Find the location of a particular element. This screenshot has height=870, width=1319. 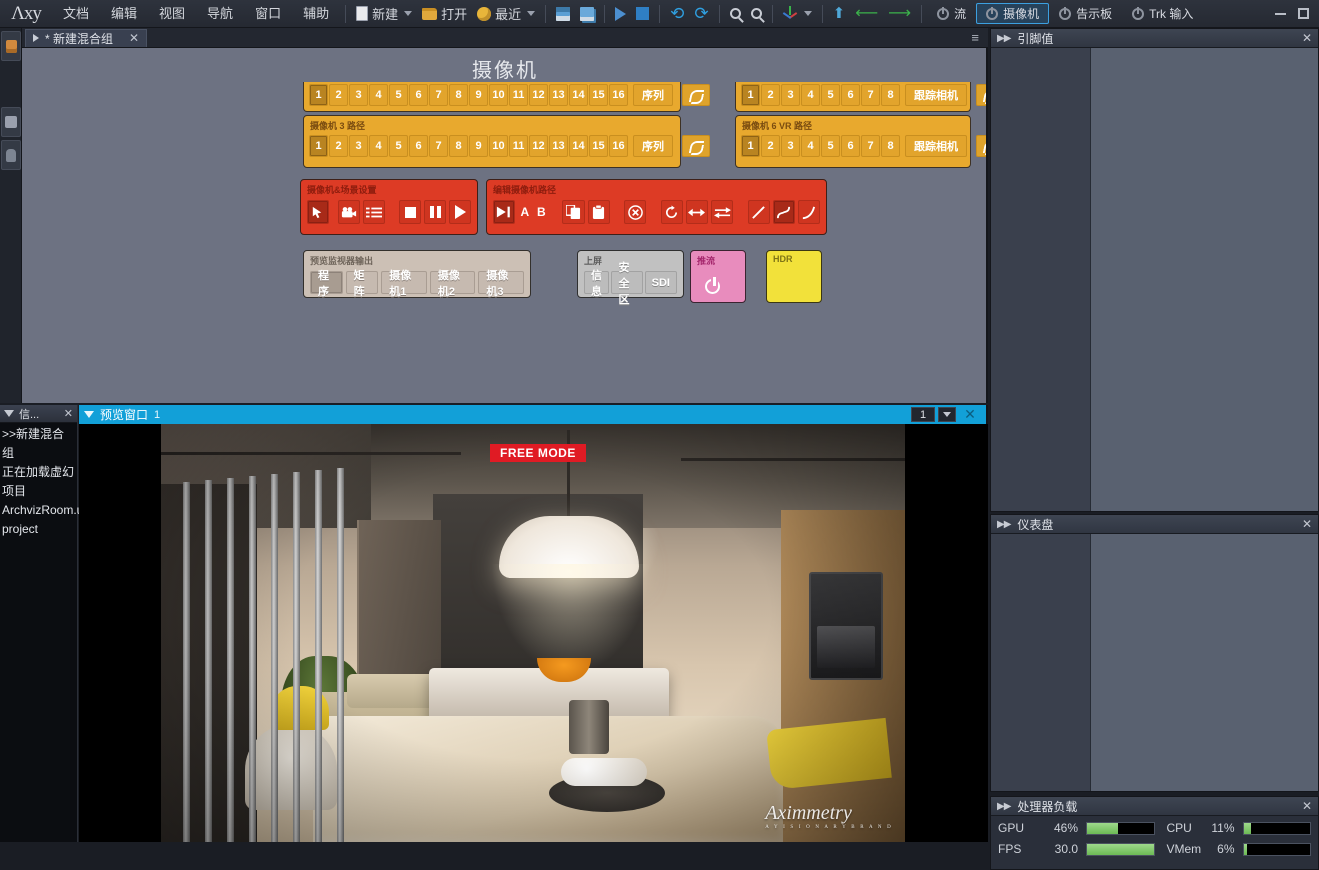

loop-icon is located at coordinates (671, 212).